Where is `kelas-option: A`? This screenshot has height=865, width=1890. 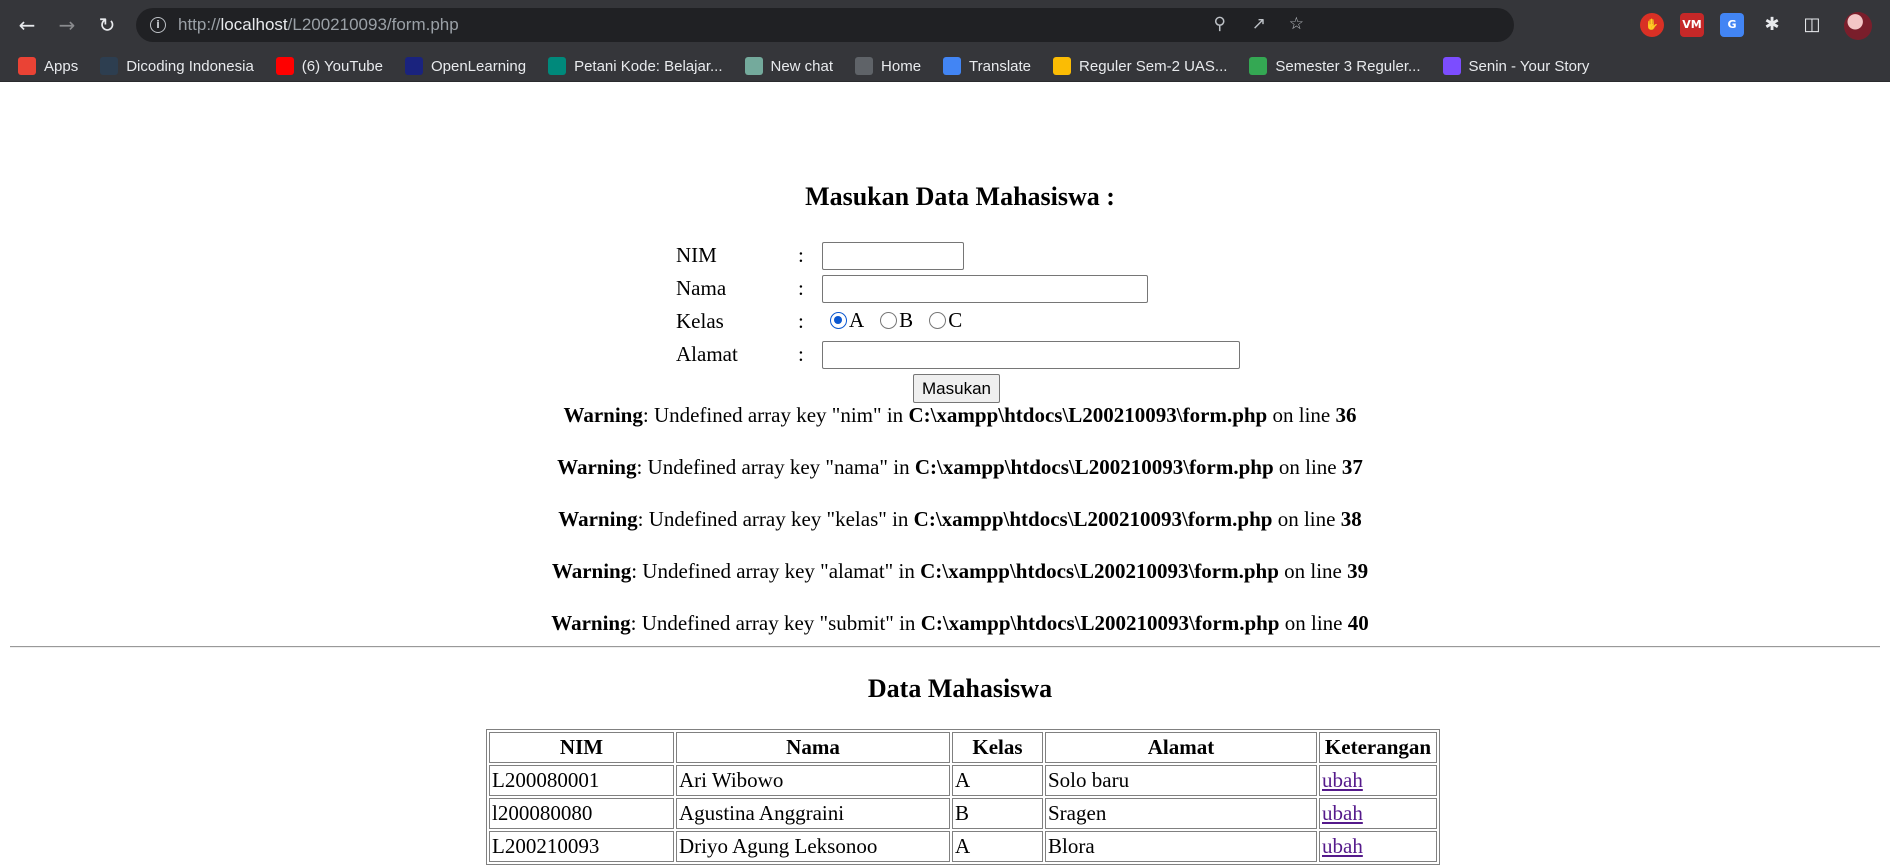 kelas-option: A is located at coordinates (843, 320).